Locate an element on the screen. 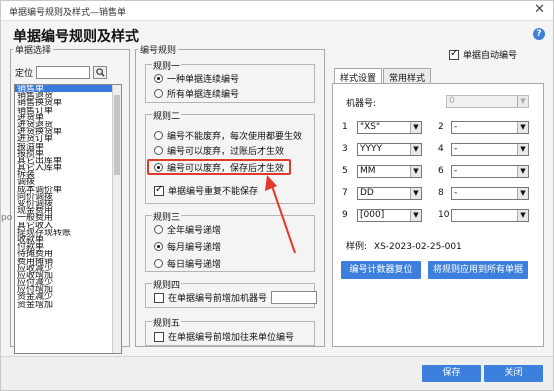 This screenshot has width=554, height=391. rule3-box: 规则三 全年编号递增 每月编号递增 每日编号递增 is located at coordinates (230, 241).